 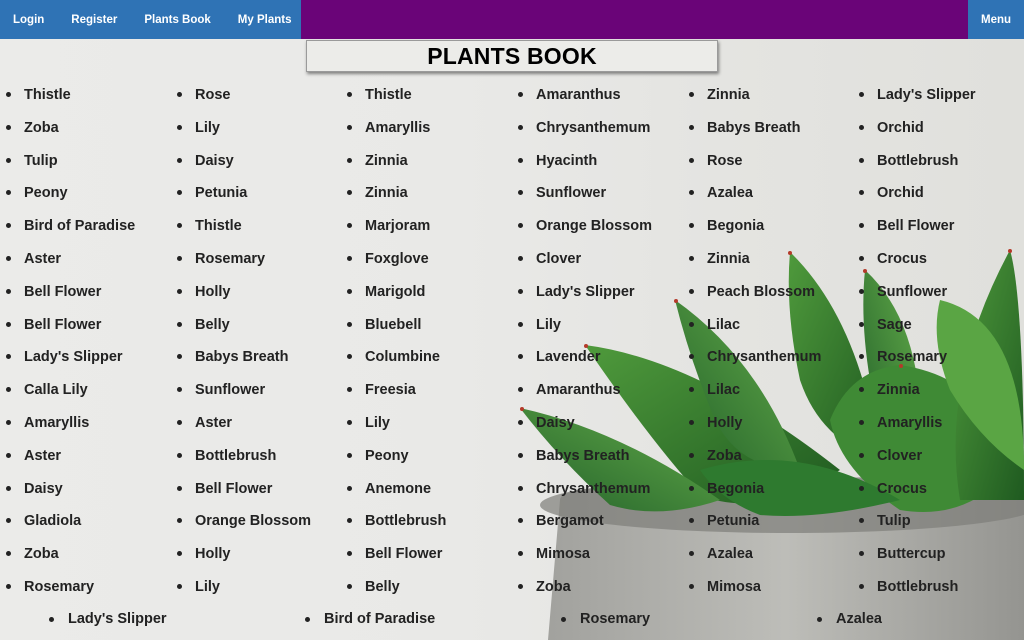 What do you see at coordinates (754, 594) in the screenshot?
I see `plant-list-item: Mimosa` at bounding box center [754, 594].